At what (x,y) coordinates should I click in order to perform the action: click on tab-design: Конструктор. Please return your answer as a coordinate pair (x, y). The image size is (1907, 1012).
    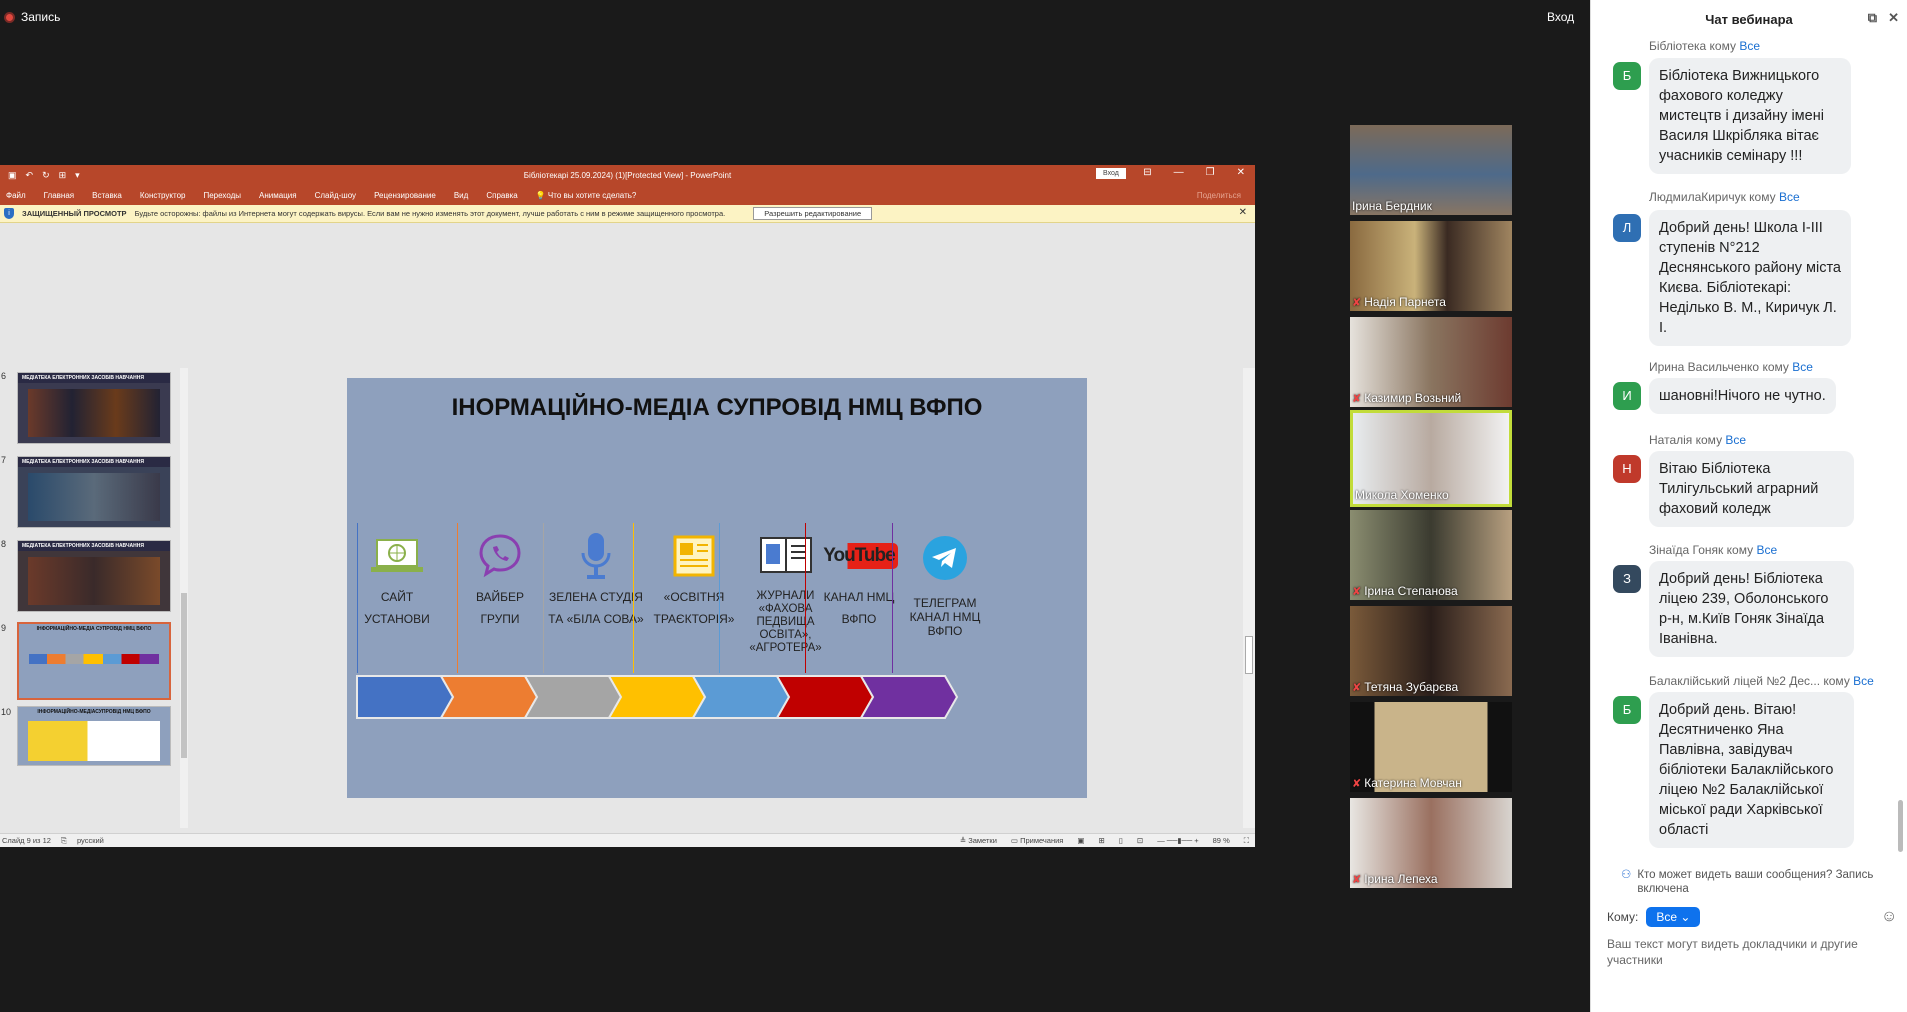
    Looking at the image, I should click on (163, 195).